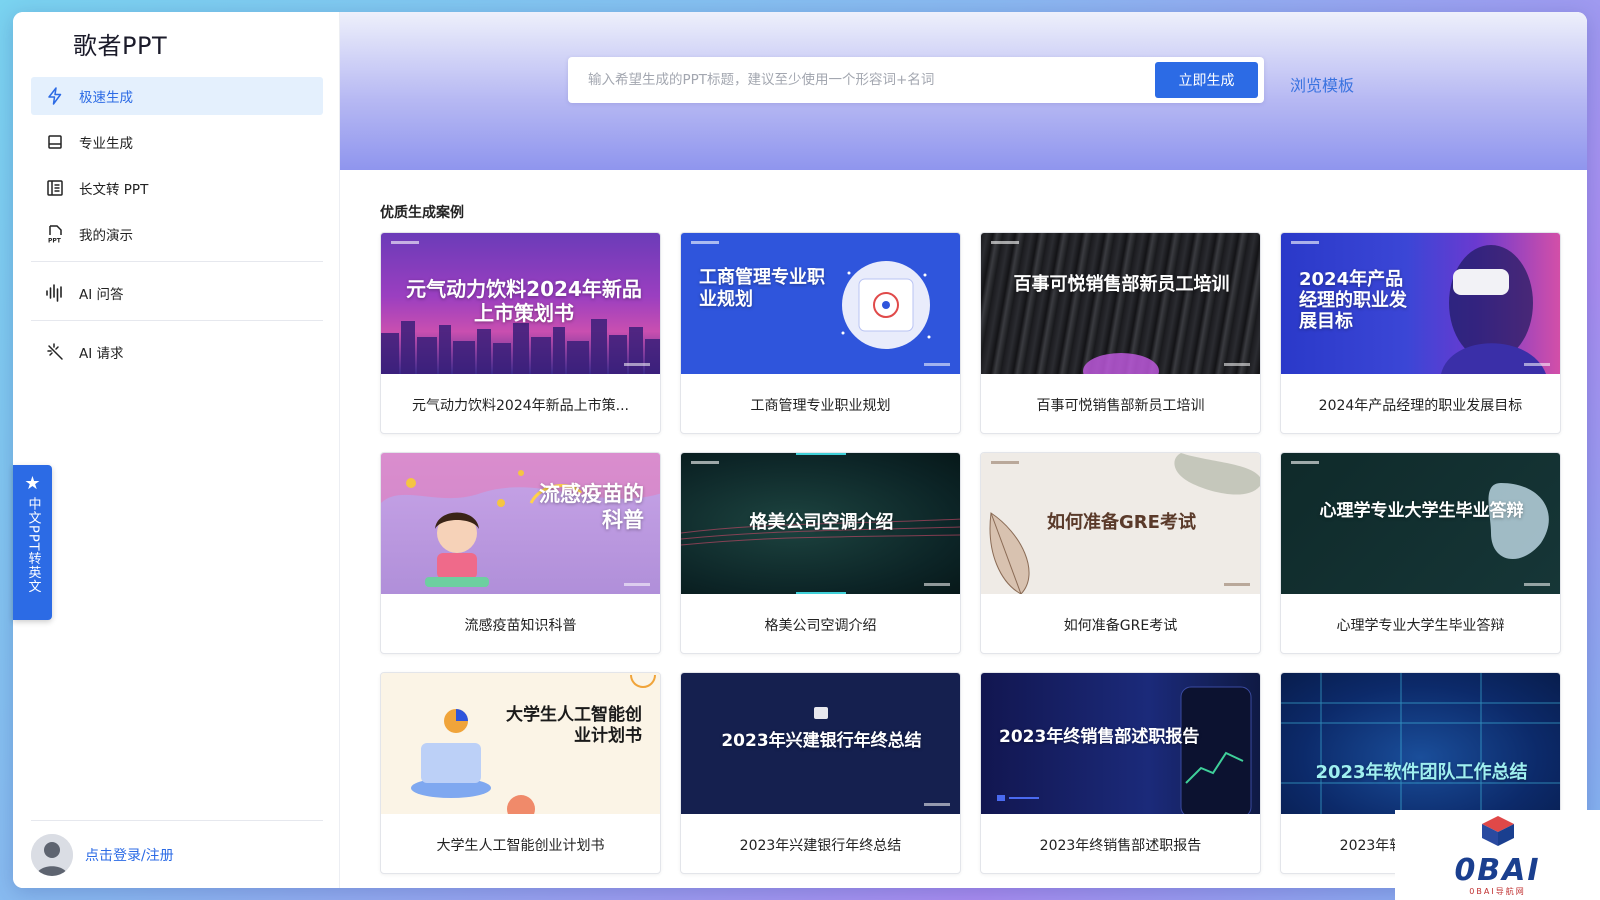  What do you see at coordinates (861, 80) in the screenshot?
I see `title-input` at bounding box center [861, 80].